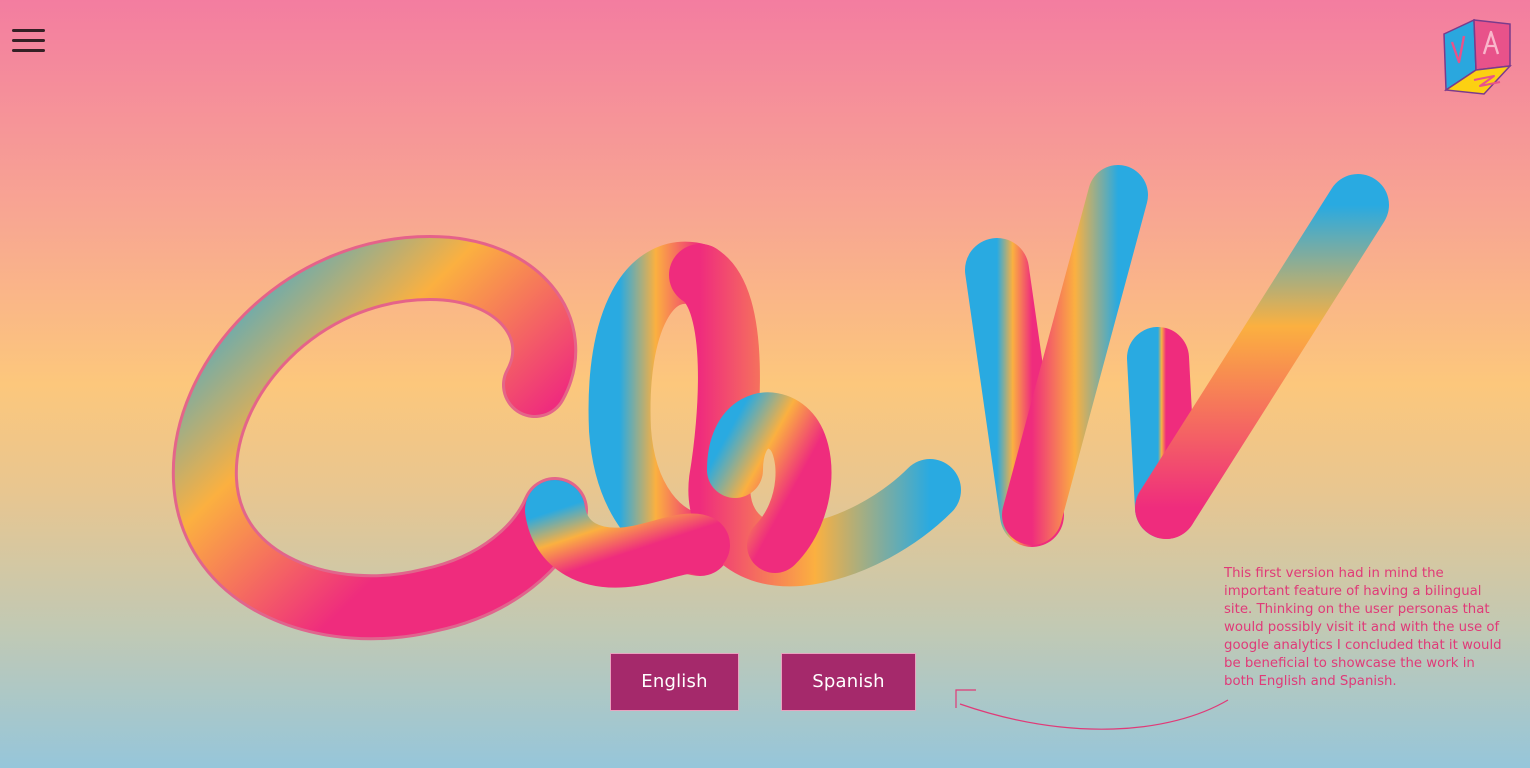 This screenshot has height=768, width=1530. Describe the element at coordinates (1262, 356) in the screenshot. I see `letter-w-right` at that location.